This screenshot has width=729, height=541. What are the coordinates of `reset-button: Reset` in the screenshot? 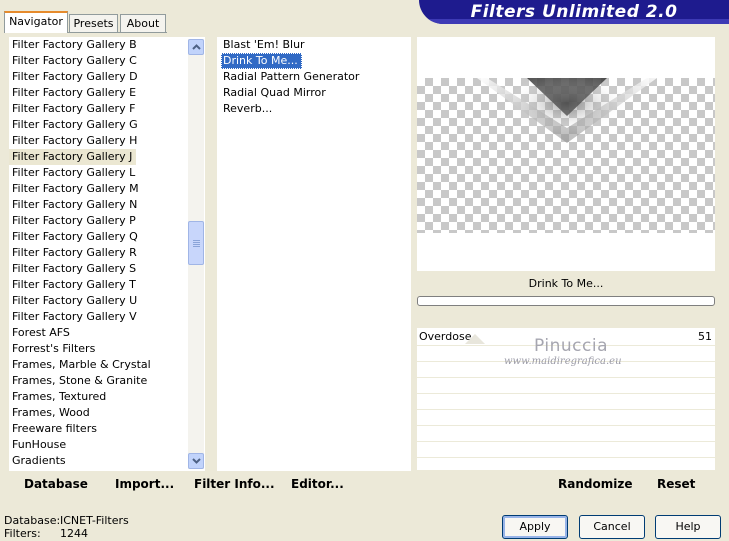 It's located at (676, 484).